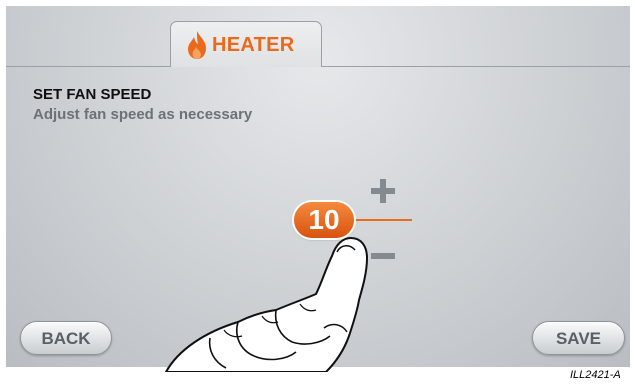  What do you see at coordinates (378, 220) in the screenshot?
I see `fan-speed-slider-line` at bounding box center [378, 220].